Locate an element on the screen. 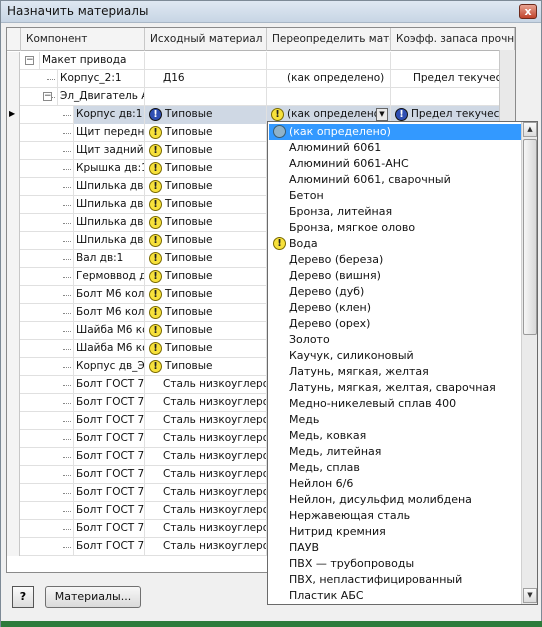 The height and width of the screenshot is (627, 542). component-name: Вал дв:1 is located at coordinates (109, 259).